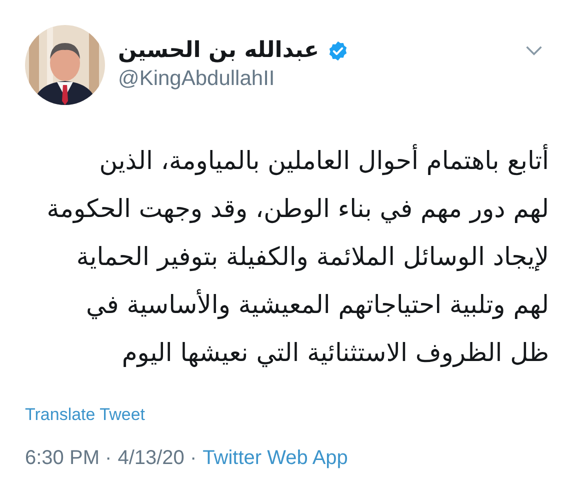  What do you see at coordinates (297, 209) in the screenshot?
I see `tweet-text-line: لهم دور مهم في بناء الوطن، وقد وجهت الحكومة` at bounding box center [297, 209].